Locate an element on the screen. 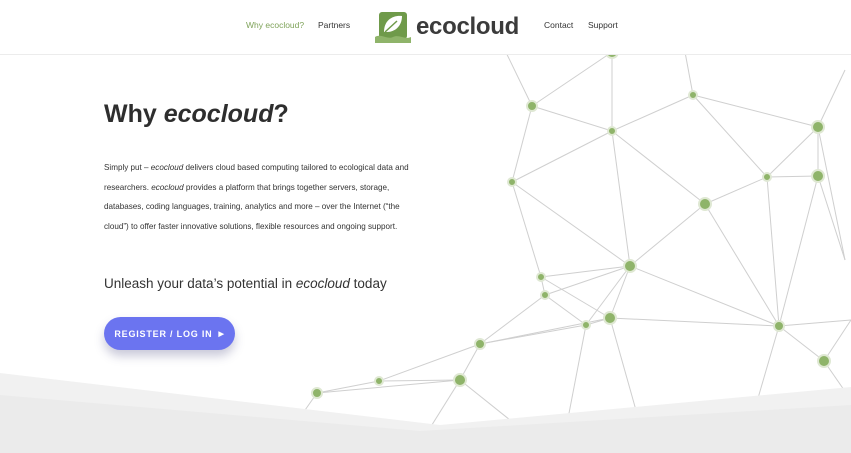  page-title: Why ecocloud? is located at coordinates (196, 114).